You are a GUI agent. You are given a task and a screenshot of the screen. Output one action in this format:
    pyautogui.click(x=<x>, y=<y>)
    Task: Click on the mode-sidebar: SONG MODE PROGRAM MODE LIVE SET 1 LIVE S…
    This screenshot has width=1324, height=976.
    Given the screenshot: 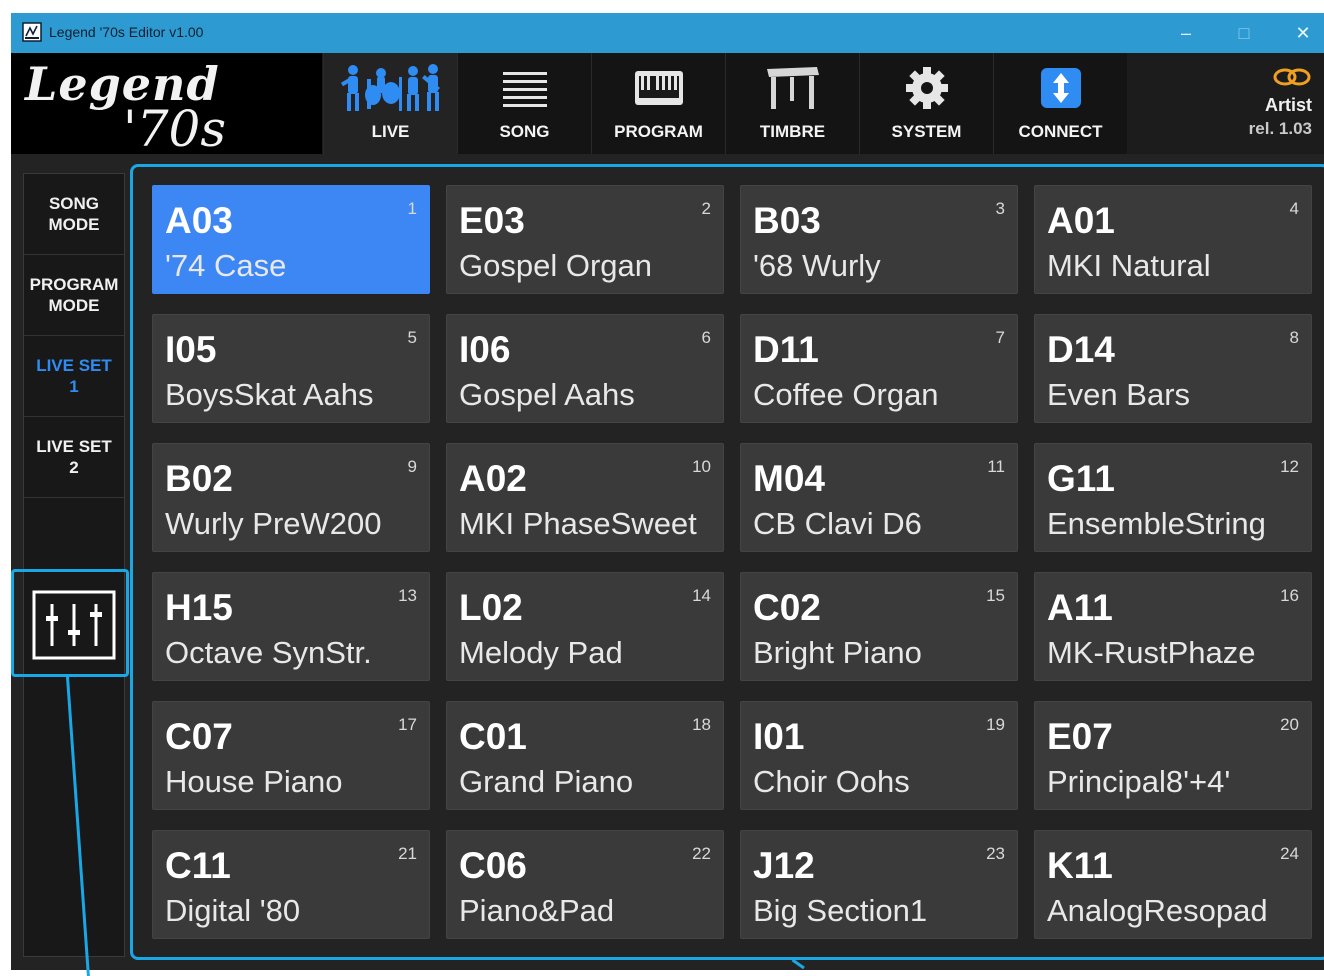 What is the action you would take?
    pyautogui.click(x=74, y=565)
    